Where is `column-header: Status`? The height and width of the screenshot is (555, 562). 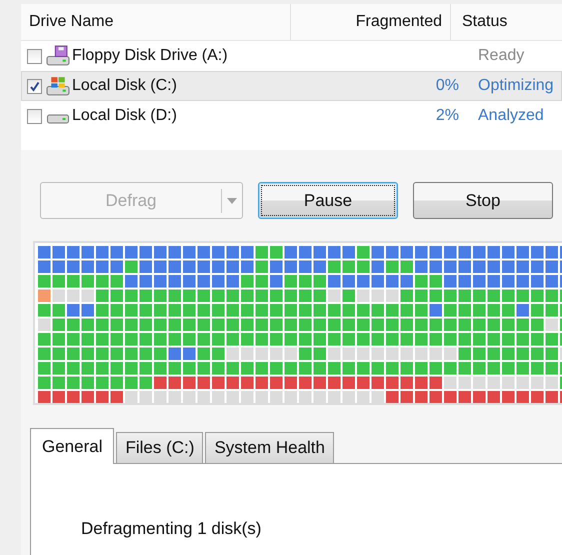
column-header: Status is located at coordinates (506, 22).